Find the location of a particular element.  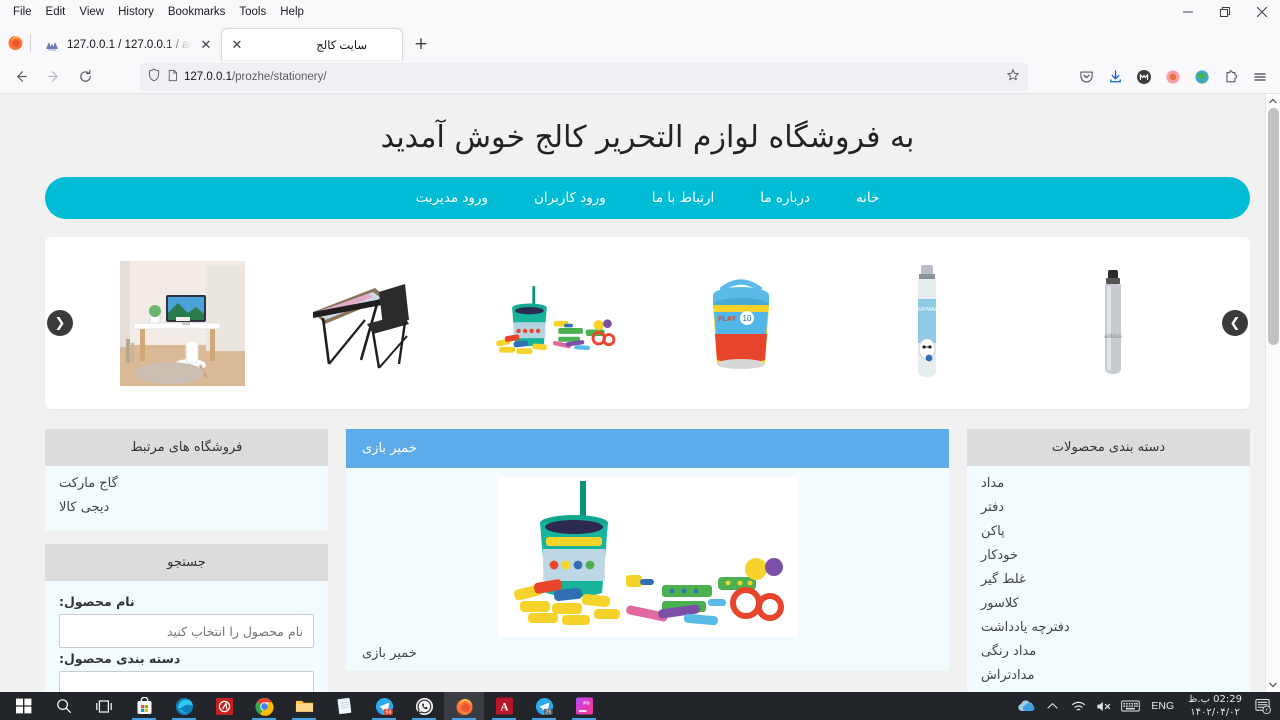

telegram-desktop-icon: 26 is located at coordinates (544, 706).